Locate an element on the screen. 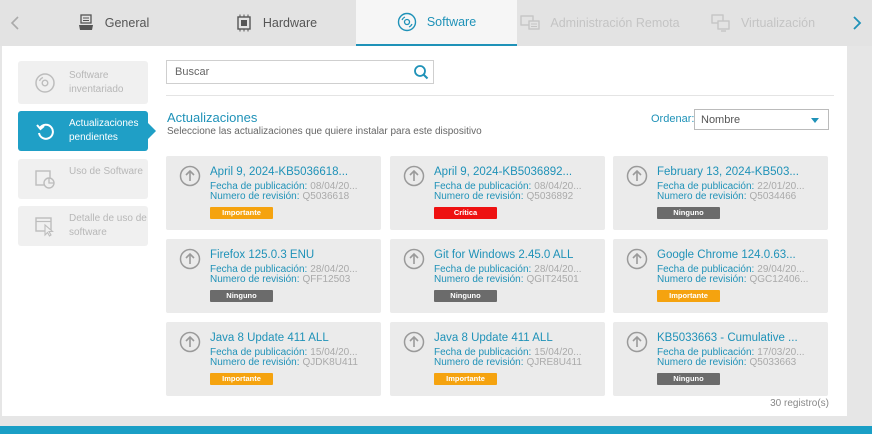 This screenshot has width=872, height=434. update-revision: QJDK8U411 is located at coordinates (330, 362).